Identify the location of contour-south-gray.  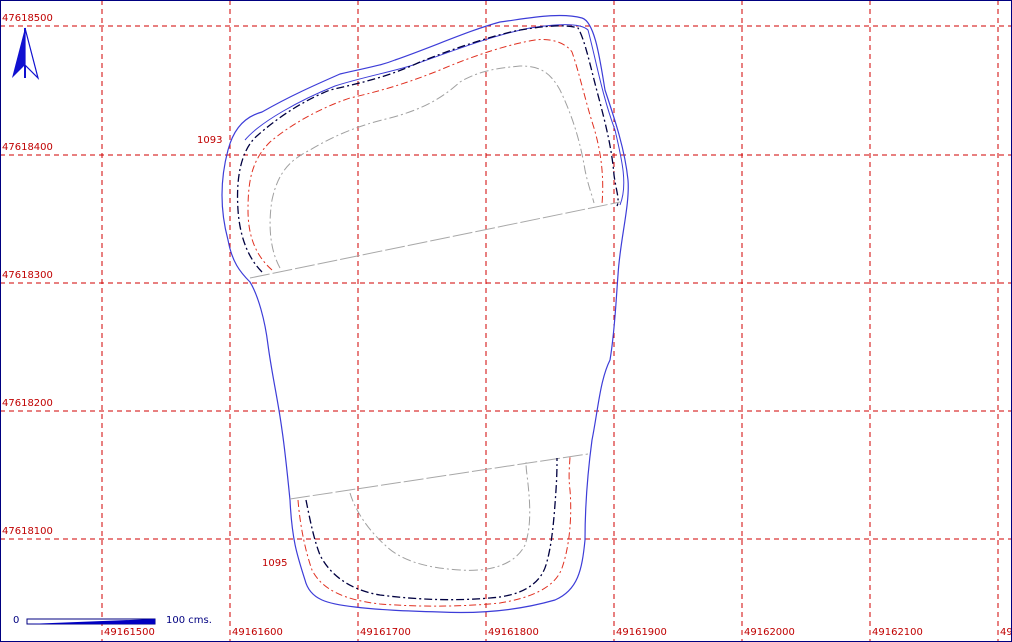
(440, 516).